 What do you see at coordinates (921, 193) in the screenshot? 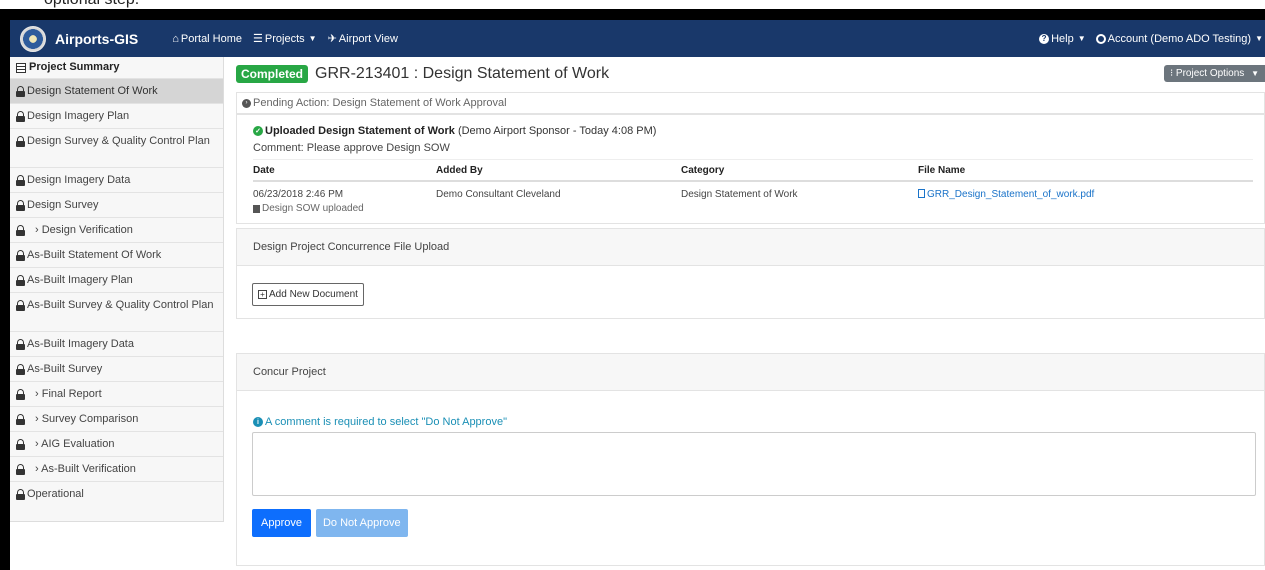
I see `file-icon` at bounding box center [921, 193].